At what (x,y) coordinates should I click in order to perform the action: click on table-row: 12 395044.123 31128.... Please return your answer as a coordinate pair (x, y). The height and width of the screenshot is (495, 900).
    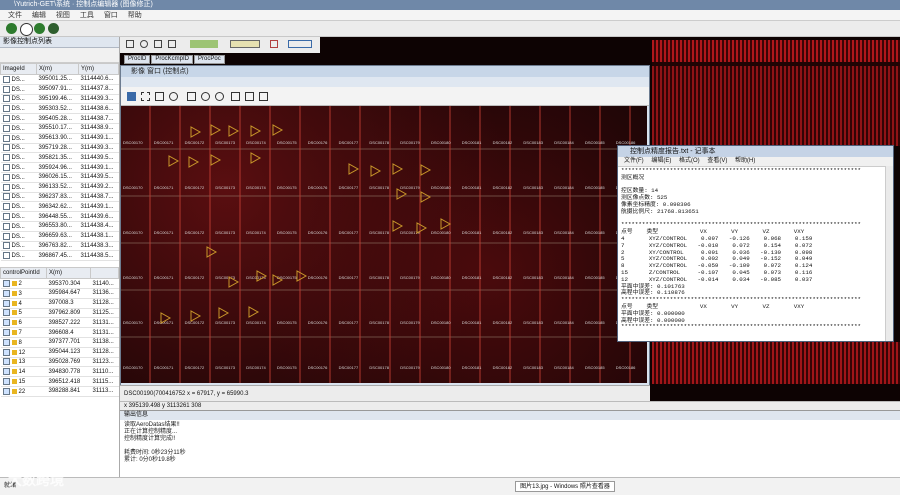
    Looking at the image, I should click on (59, 352).